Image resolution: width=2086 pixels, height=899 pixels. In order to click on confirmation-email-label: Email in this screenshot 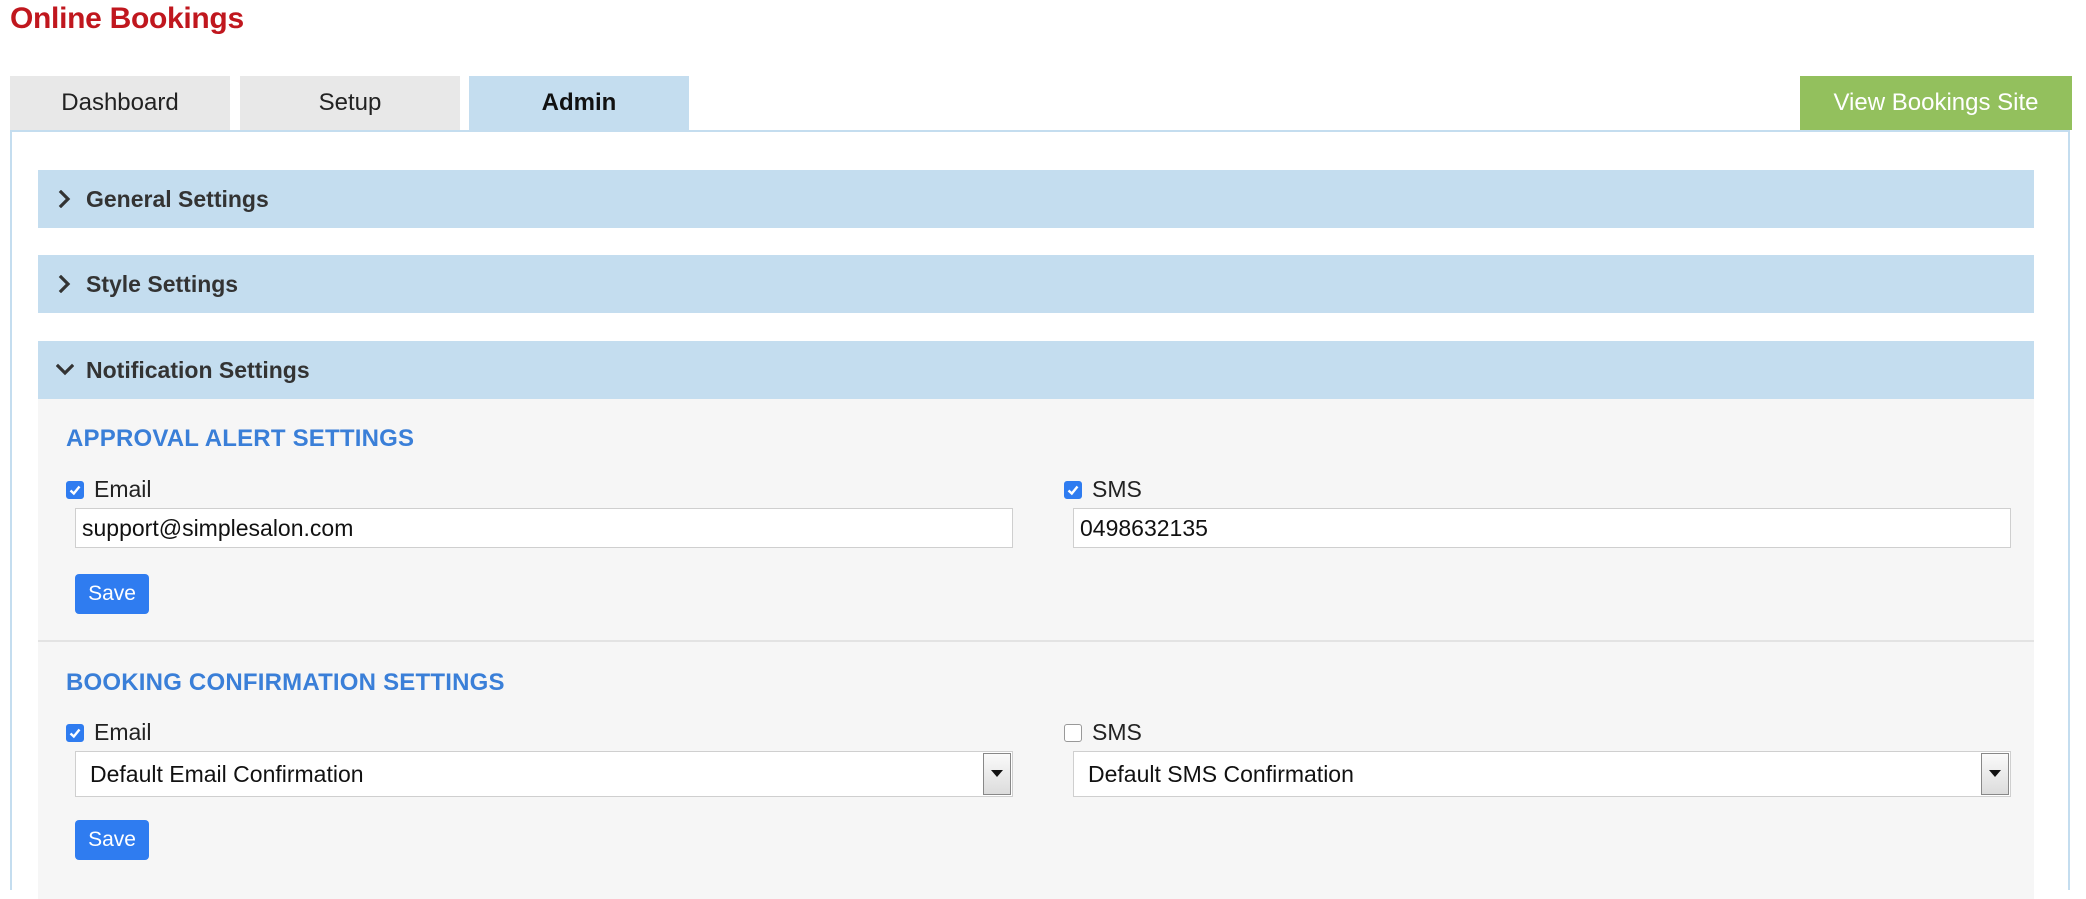, I will do `click(123, 732)`.